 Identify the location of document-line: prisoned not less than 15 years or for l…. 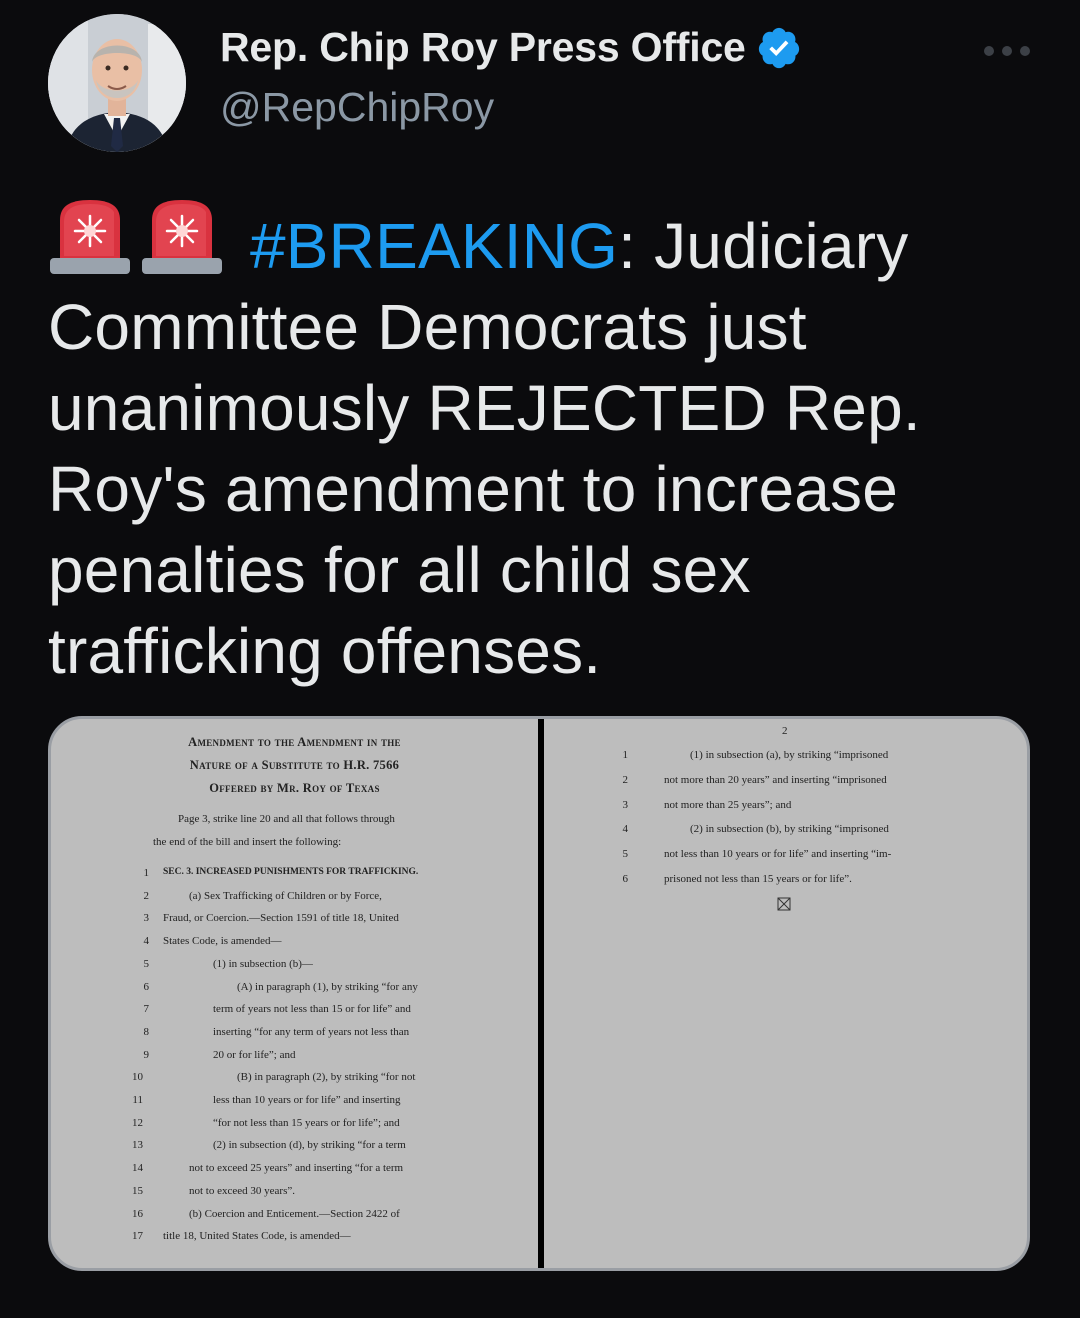
(758, 879).